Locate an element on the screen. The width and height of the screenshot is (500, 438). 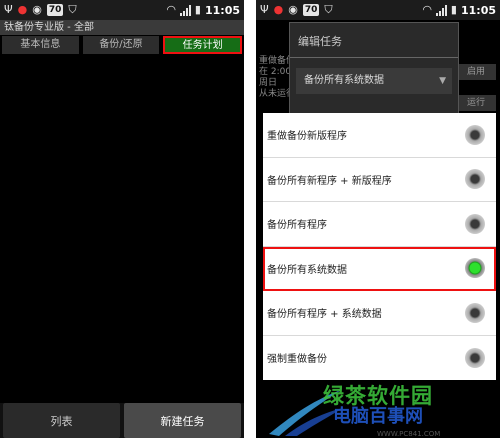
tab-task-schedule: 任务计划 is located at coordinates (203, 45).